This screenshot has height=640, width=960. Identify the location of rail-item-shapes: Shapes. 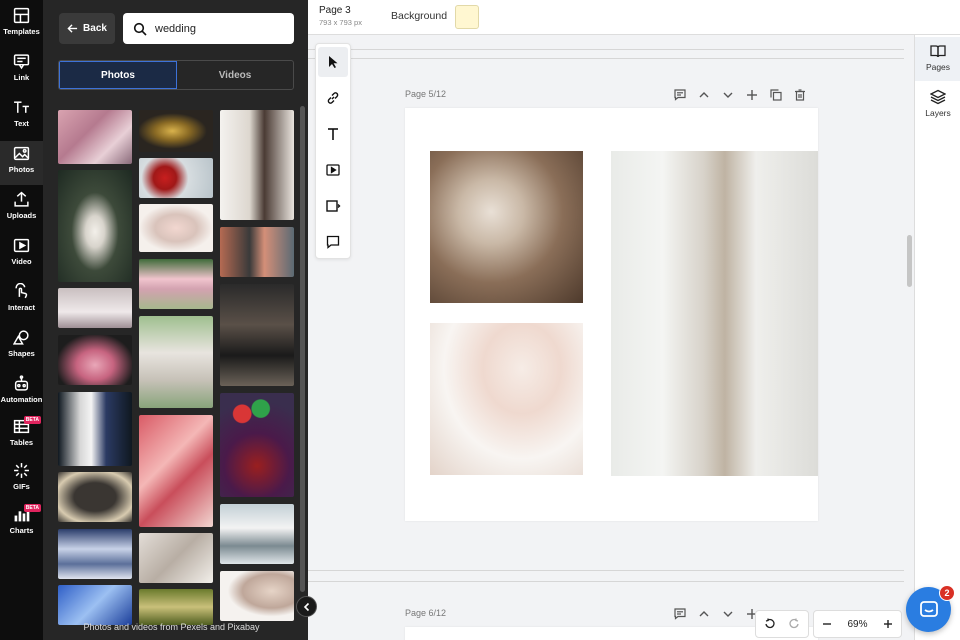
(21, 347).